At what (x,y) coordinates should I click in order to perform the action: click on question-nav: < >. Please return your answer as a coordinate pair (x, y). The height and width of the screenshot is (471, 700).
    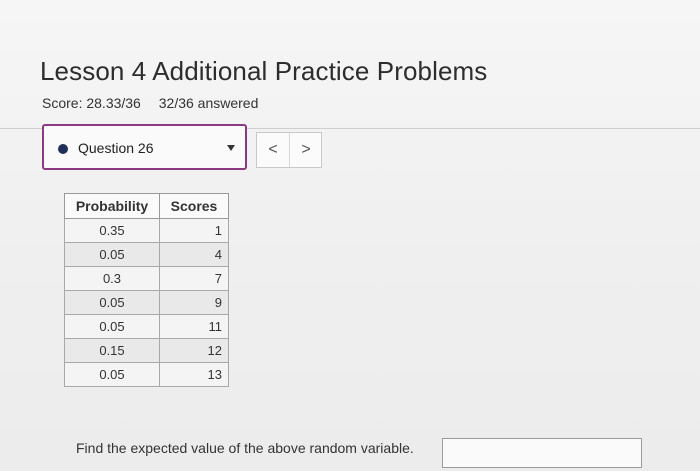
    Looking at the image, I should click on (289, 150).